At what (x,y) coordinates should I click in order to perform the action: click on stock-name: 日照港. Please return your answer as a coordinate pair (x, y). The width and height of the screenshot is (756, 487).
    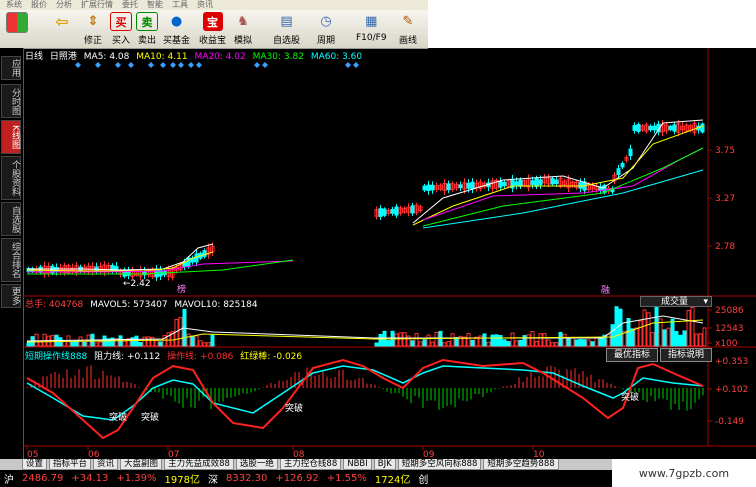
    Looking at the image, I should click on (63, 57).